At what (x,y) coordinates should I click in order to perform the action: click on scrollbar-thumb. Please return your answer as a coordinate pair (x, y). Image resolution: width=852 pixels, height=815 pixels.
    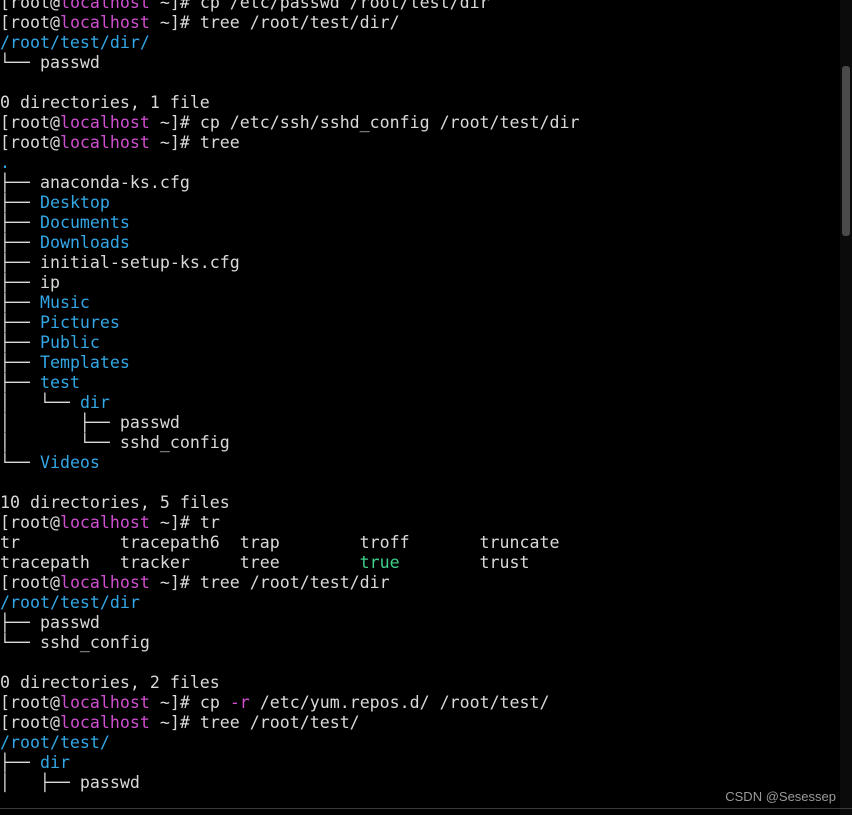
    Looking at the image, I should click on (846, 151).